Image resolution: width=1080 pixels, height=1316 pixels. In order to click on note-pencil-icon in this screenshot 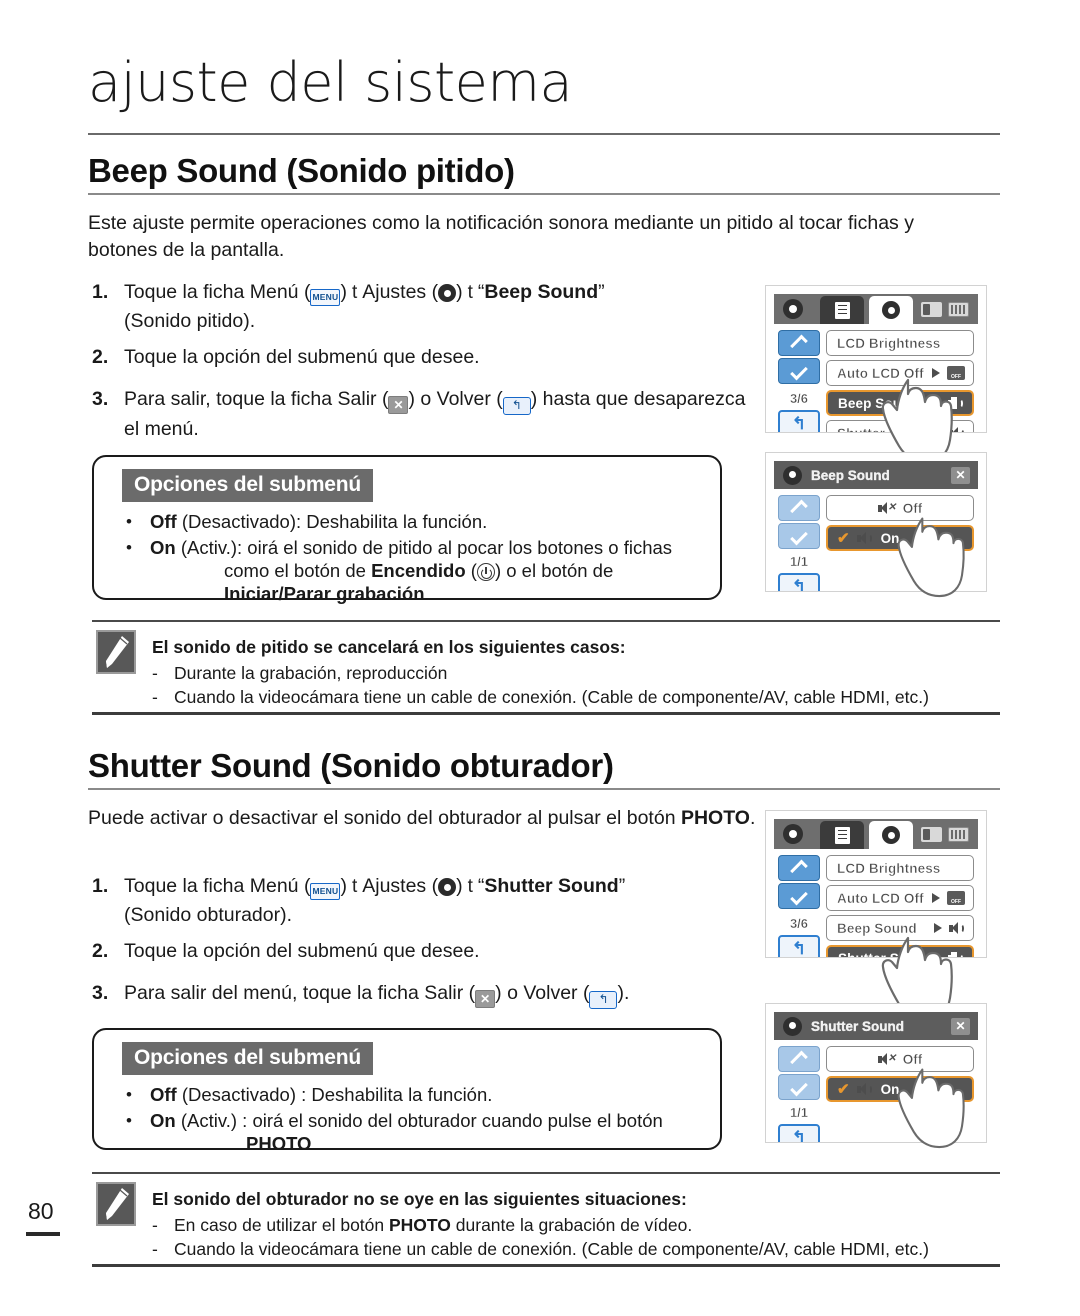, I will do `click(116, 1204)`.